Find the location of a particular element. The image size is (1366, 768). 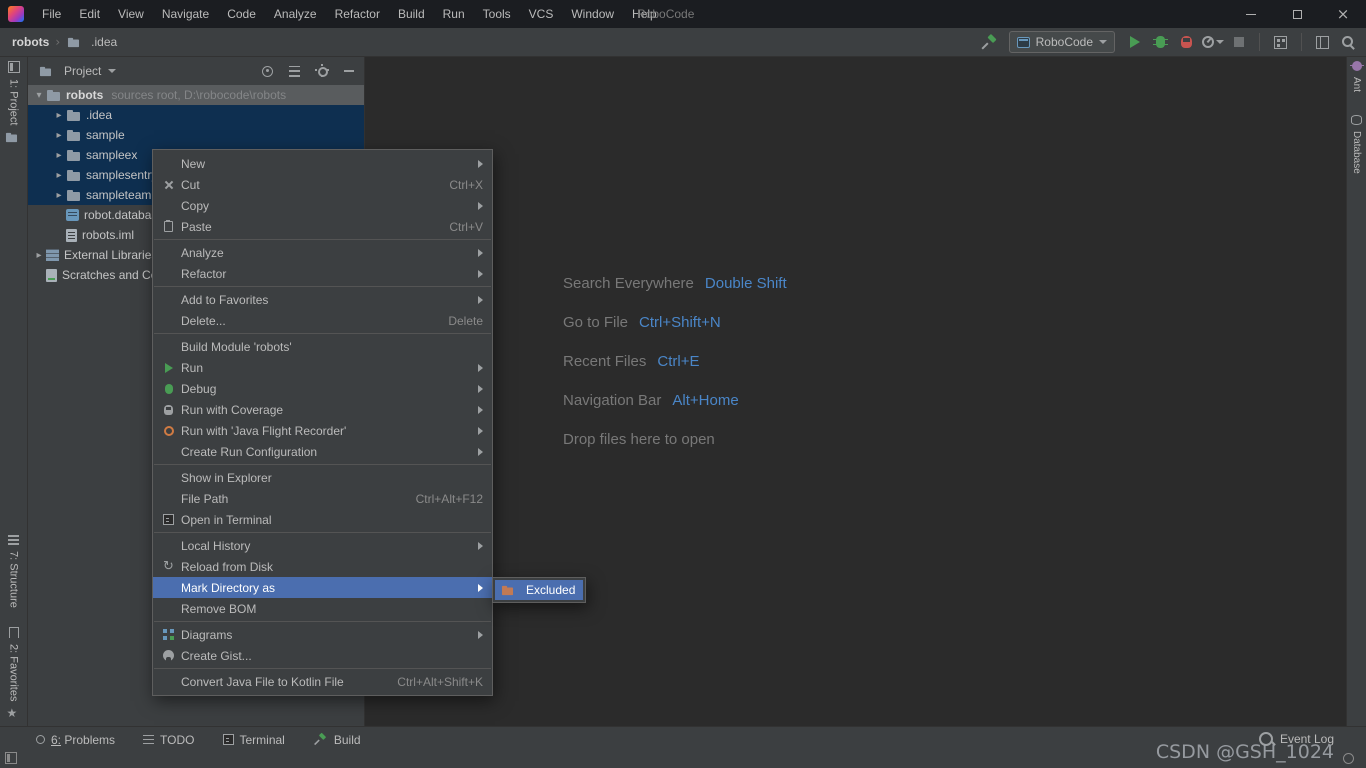

menu-item-build-module: Build Module 'robots' is located at coordinates (322, 346).